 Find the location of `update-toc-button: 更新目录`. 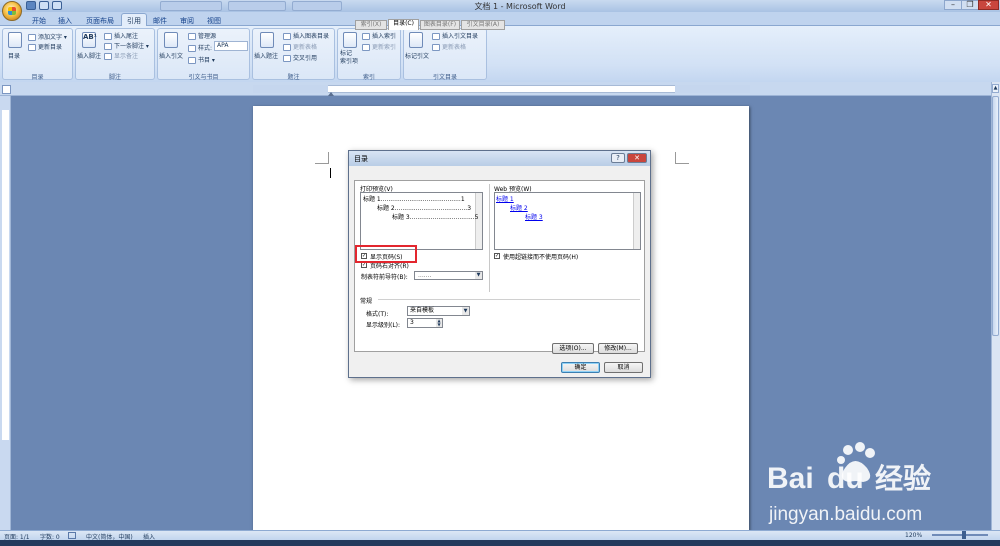

update-toc-button: 更新目录 is located at coordinates (45, 46).